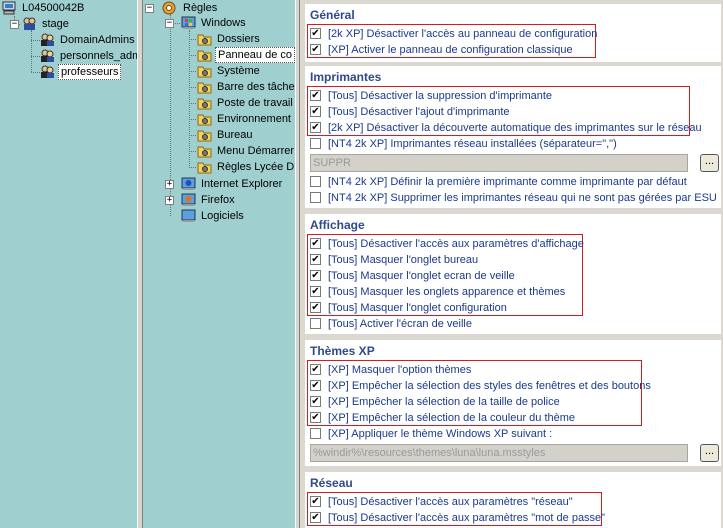 The height and width of the screenshot is (528, 723). Describe the element at coordinates (255, 55) in the screenshot. I see `tree-item-label-selected: Panneau de co` at that location.